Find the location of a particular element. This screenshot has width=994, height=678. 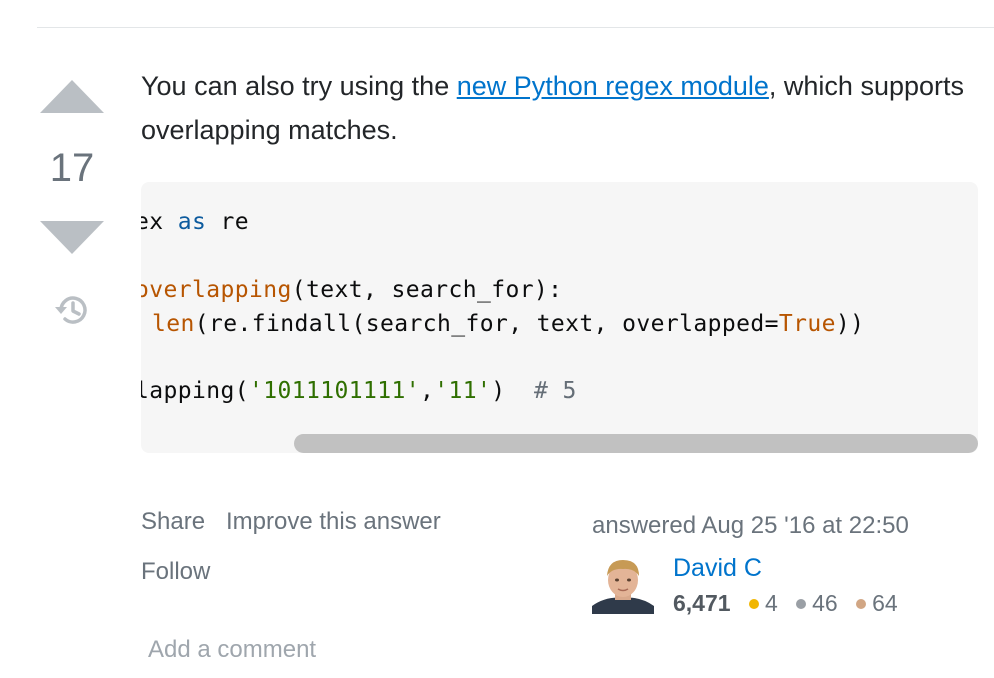

code-line-1: ex as re is located at coordinates (195, 222).